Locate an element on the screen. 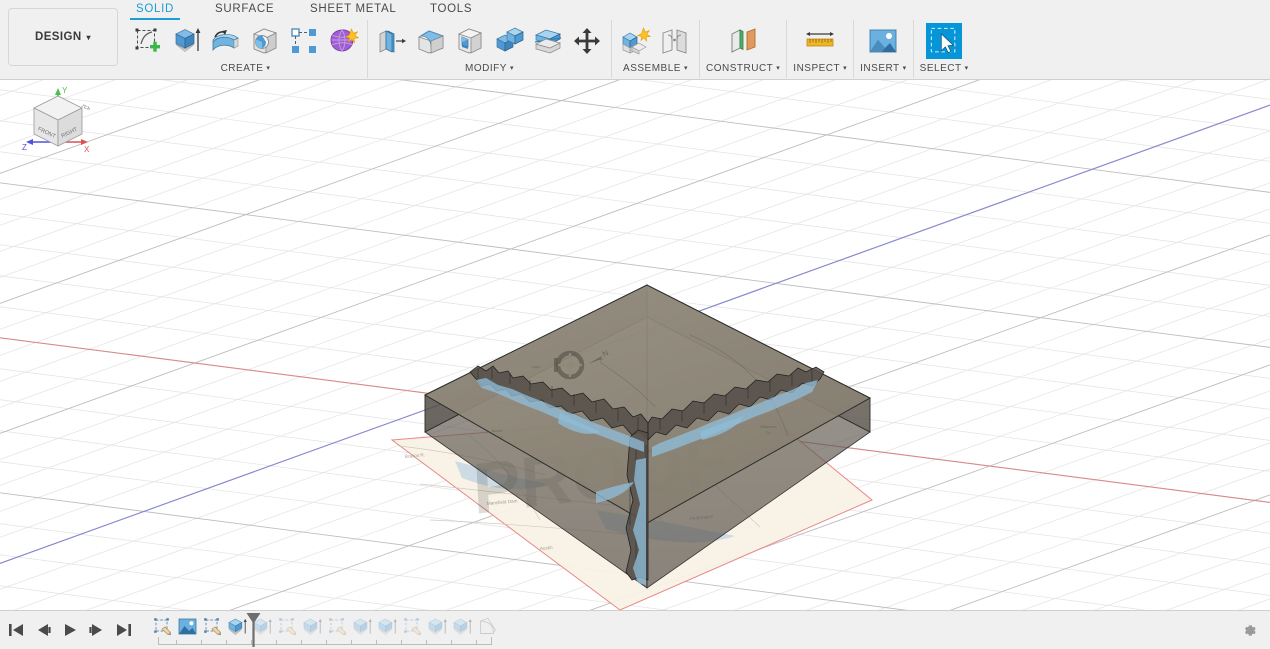 The image size is (1270, 649). timeline-fillet is located at coordinates (487, 626).